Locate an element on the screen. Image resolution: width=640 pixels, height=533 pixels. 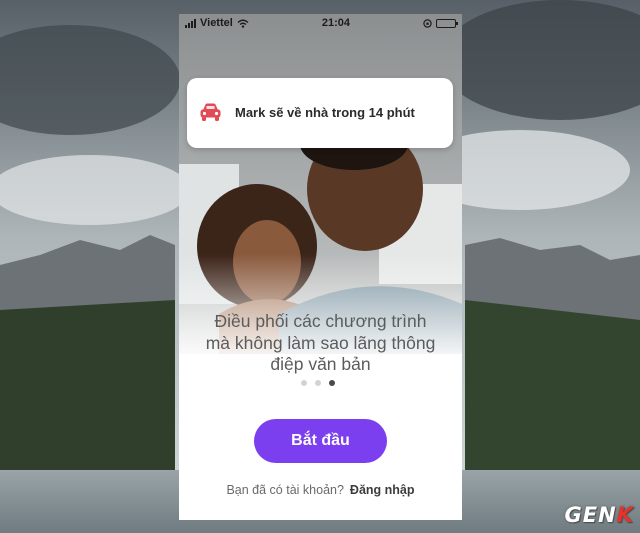
login-link: Đăng nhập is located at coordinates (382, 490).